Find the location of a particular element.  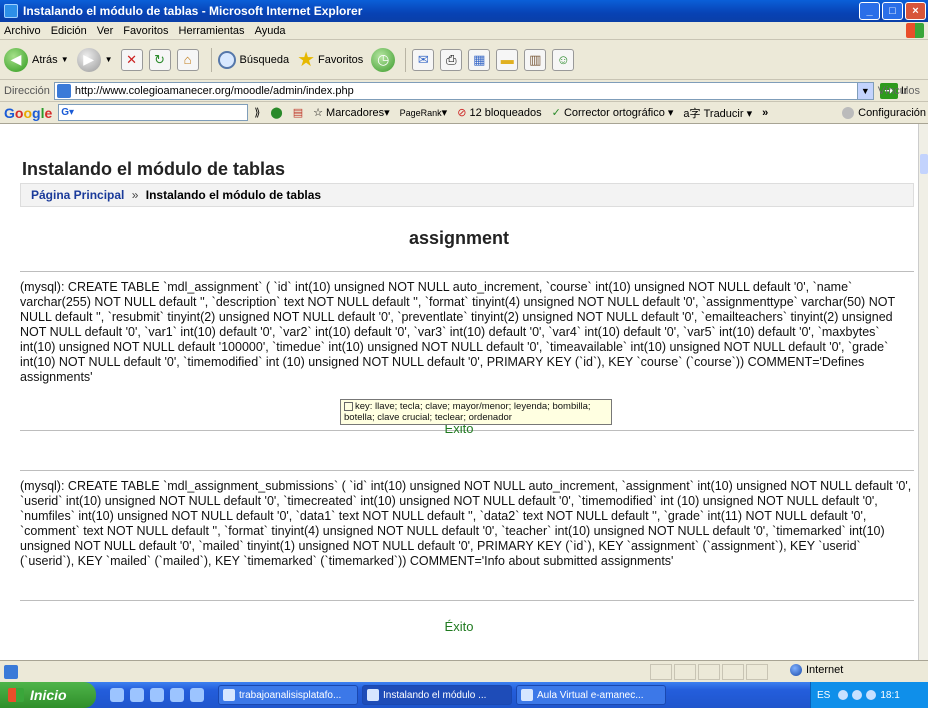

bookmarks-menu: ☆ Marcadores▾ is located at coordinates (351, 112).